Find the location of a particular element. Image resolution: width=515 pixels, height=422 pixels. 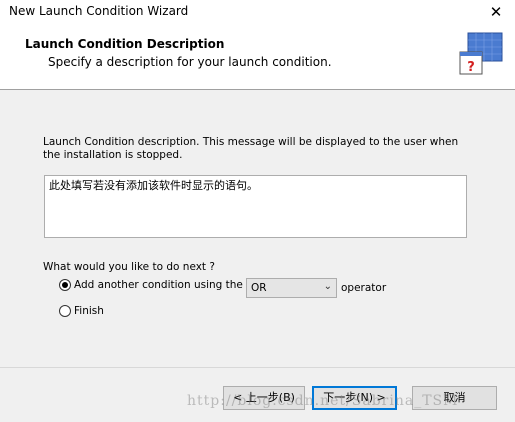

operator-suffix-label: operator is located at coordinates (364, 288).